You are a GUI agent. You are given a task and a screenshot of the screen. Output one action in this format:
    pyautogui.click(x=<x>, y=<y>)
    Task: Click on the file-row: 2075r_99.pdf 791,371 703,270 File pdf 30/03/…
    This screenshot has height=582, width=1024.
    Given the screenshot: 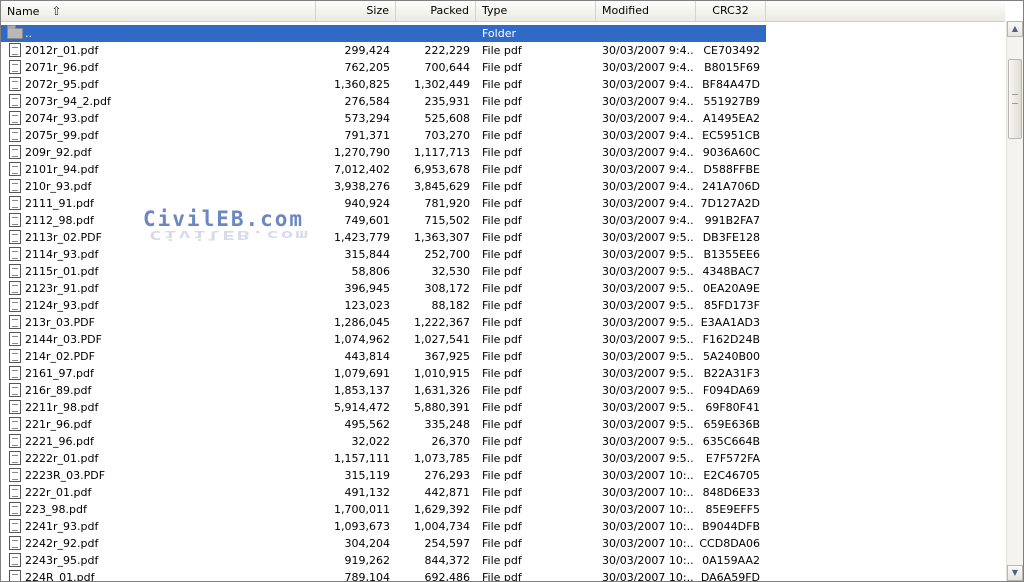 What is the action you would take?
    pyautogui.click(x=503, y=135)
    